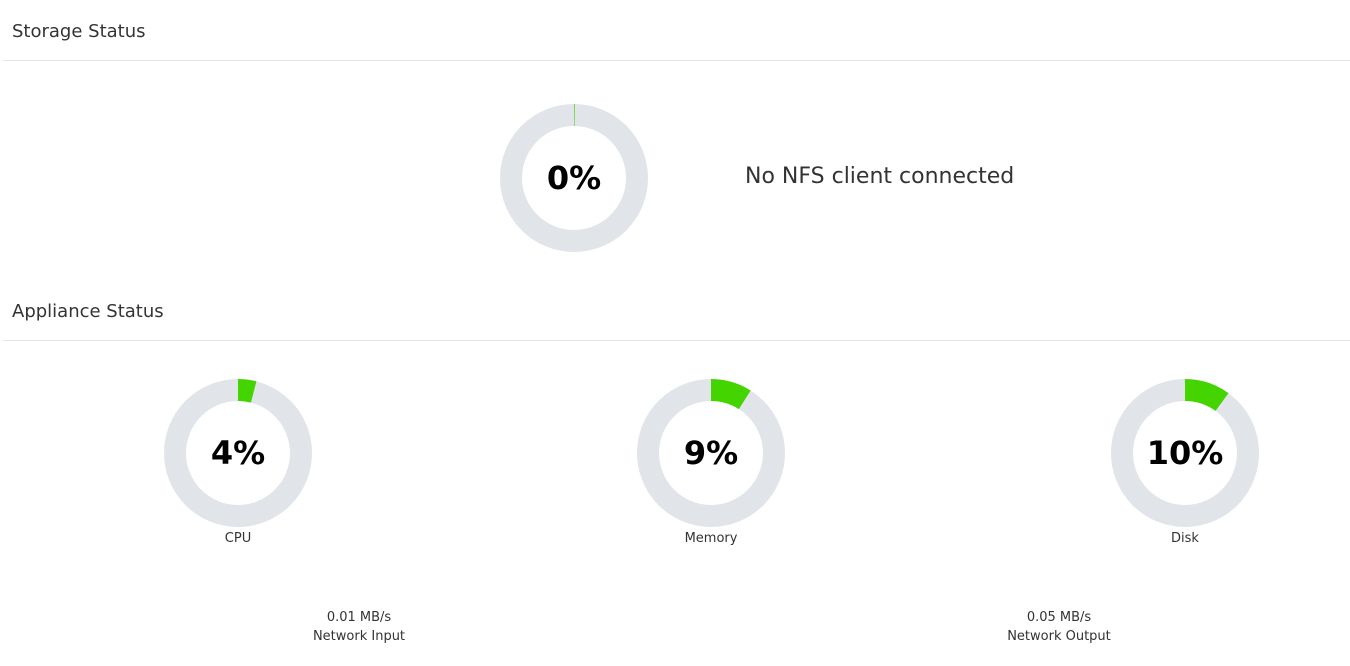 The height and width of the screenshot is (666, 1350). I want to click on disk-percent: 10%, so click(1185, 453).